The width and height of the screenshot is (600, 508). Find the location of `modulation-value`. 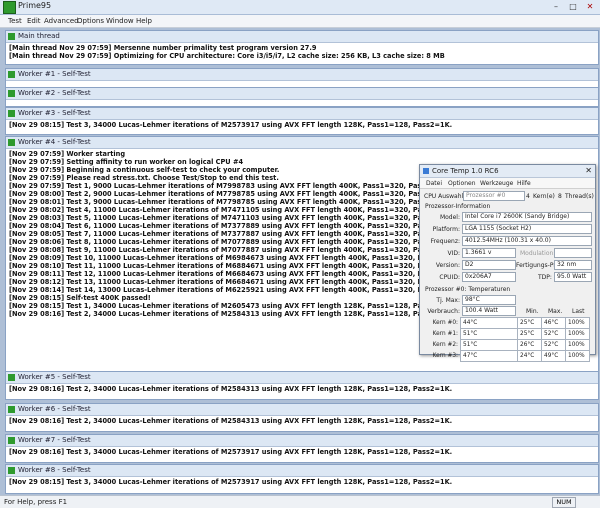

modulation-value is located at coordinates (573, 253).